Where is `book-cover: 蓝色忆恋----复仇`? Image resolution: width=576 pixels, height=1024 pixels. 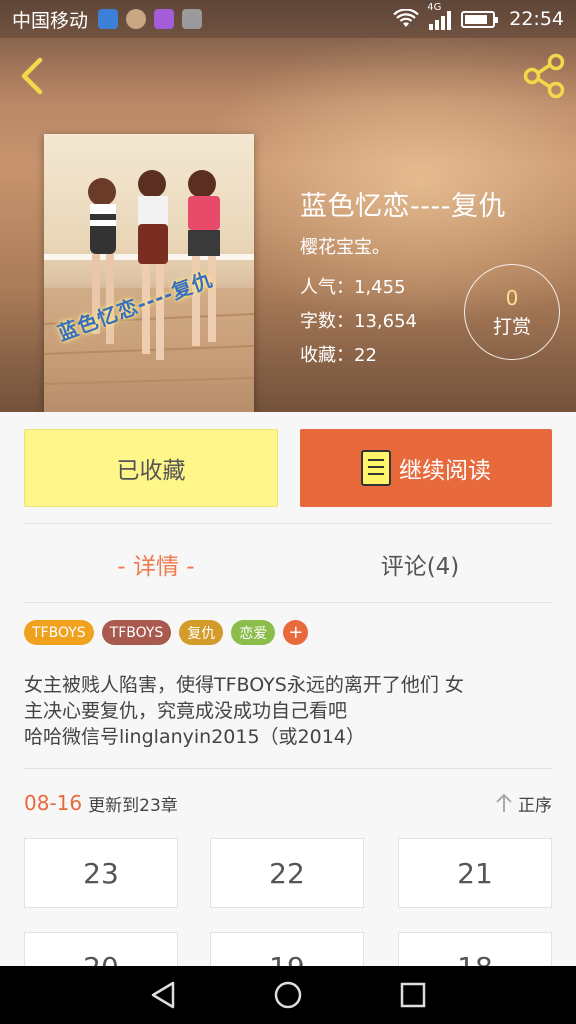 book-cover: 蓝色忆恋----复仇 is located at coordinates (149, 273).